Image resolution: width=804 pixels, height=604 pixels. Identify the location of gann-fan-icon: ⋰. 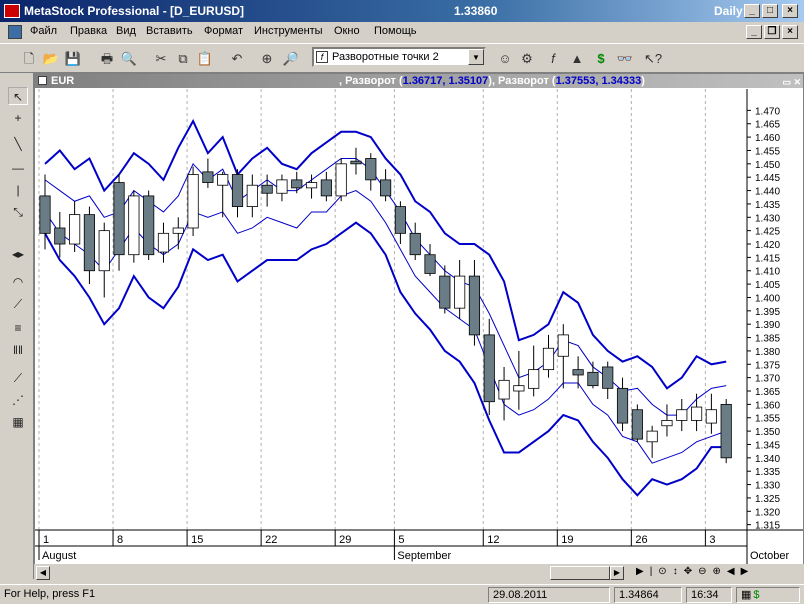
(18, 400).